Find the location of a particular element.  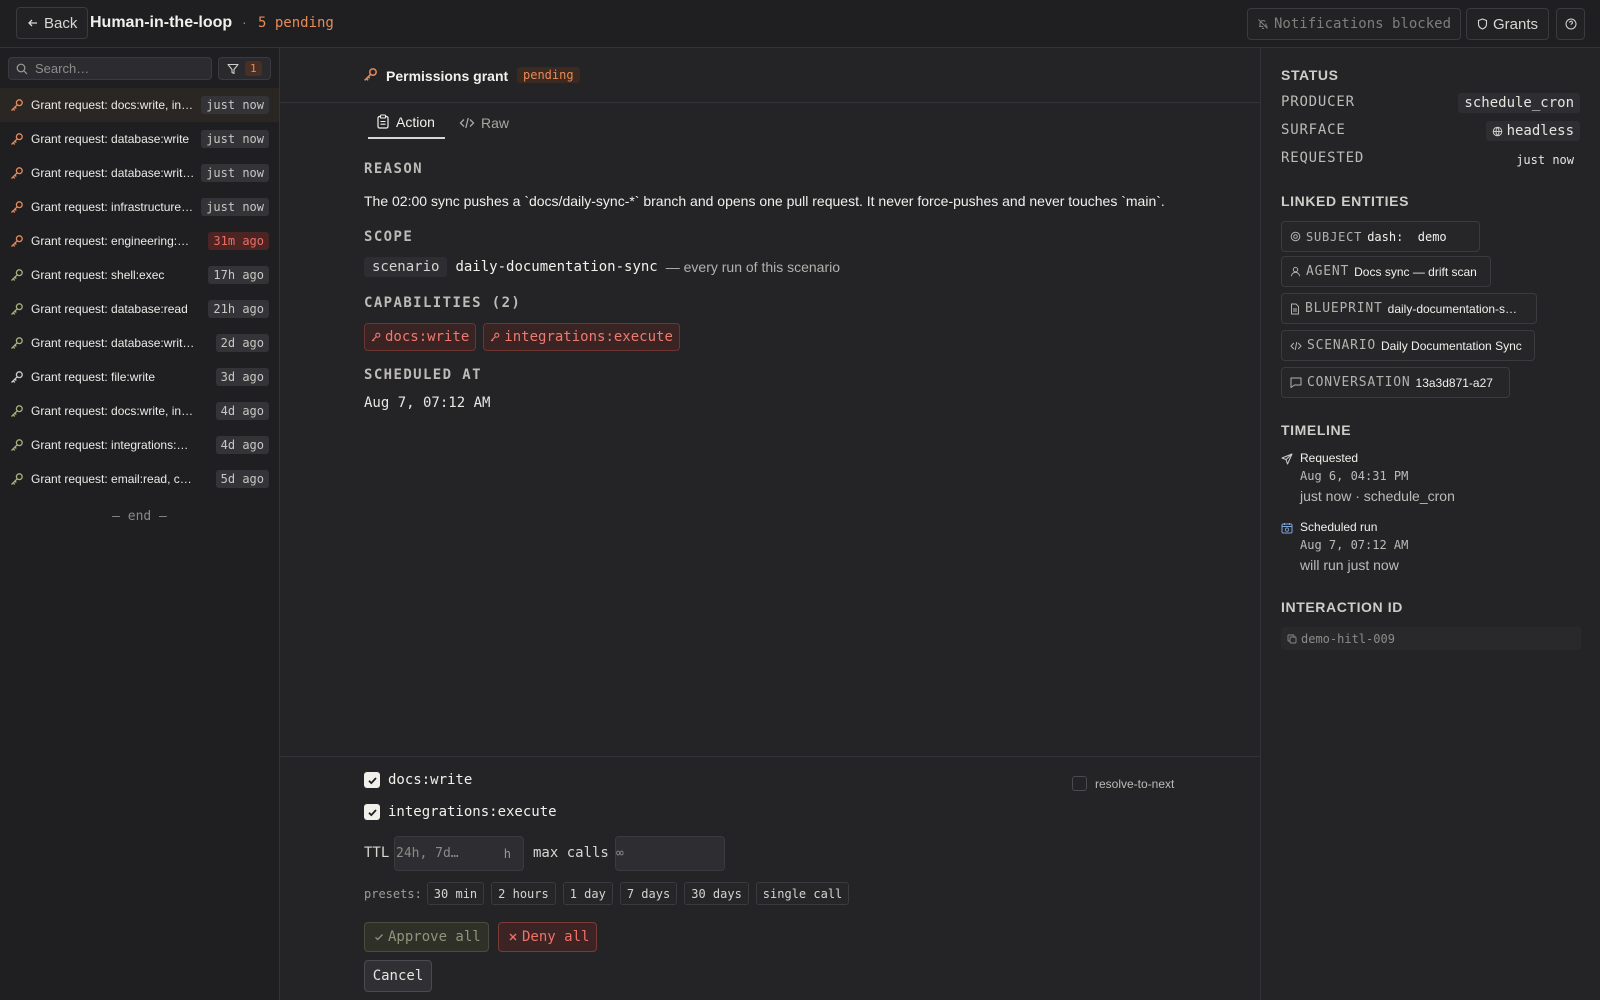

max-calls-input is located at coordinates (666, 853).